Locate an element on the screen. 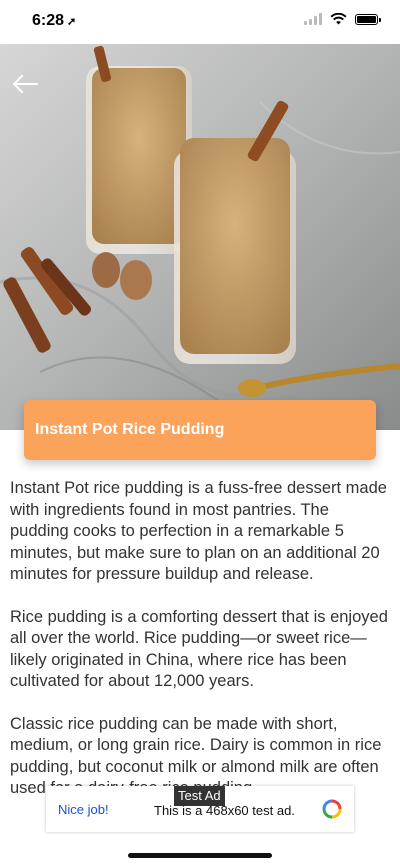 The width and height of the screenshot is (400, 866). status-bar: 6:28 ➚ is located at coordinates (200, 22).